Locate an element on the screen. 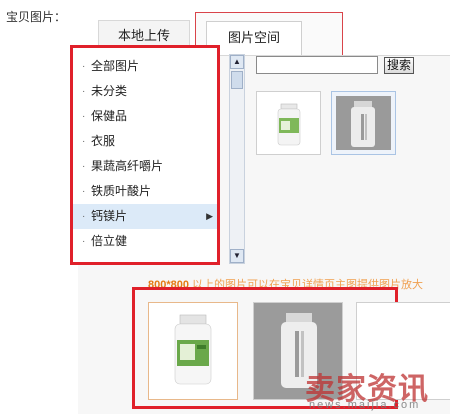 The height and width of the screenshot is (414, 450). search-button: 搜索 is located at coordinates (399, 65).